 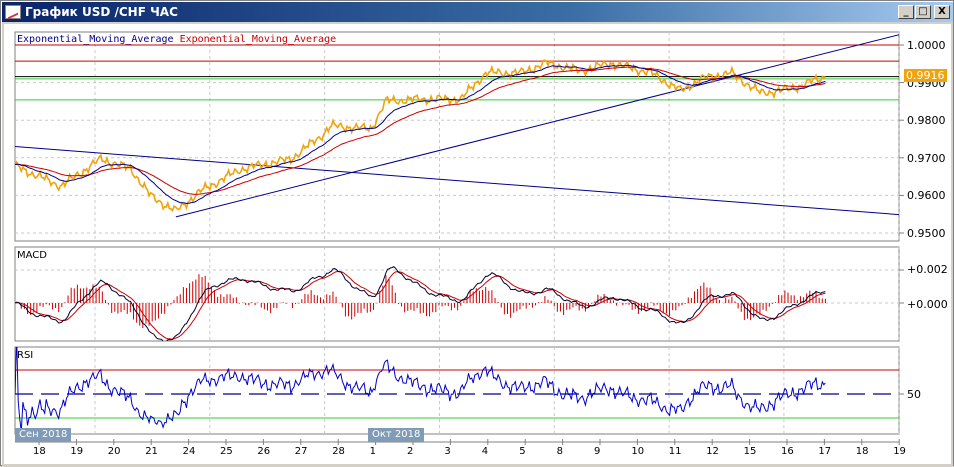 I want to click on price-axis-label: 0.9500, so click(x=926, y=233).